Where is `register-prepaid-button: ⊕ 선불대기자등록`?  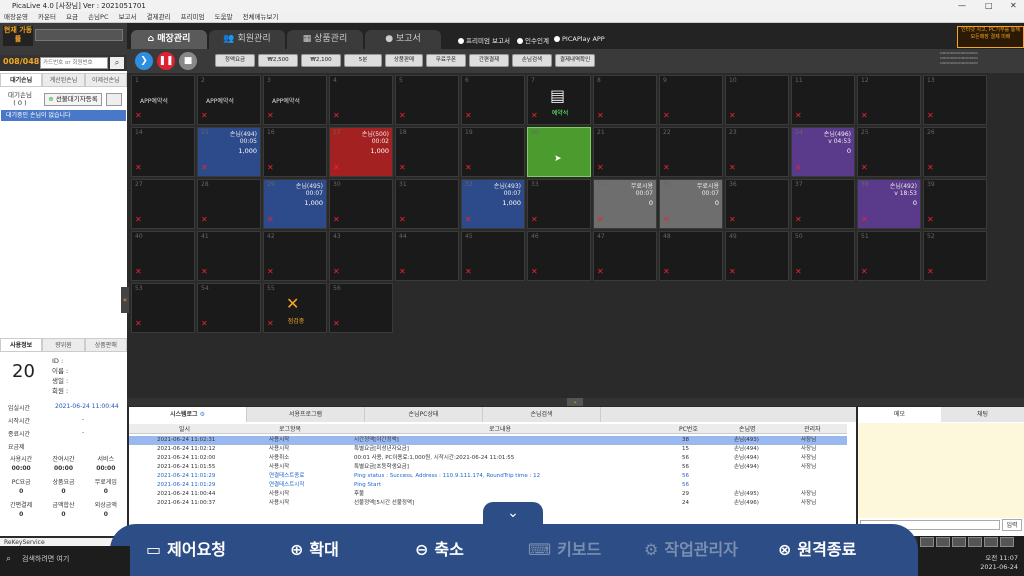
register-prepaid-button: ⊕ 선불대기자등록 is located at coordinates (73, 99).